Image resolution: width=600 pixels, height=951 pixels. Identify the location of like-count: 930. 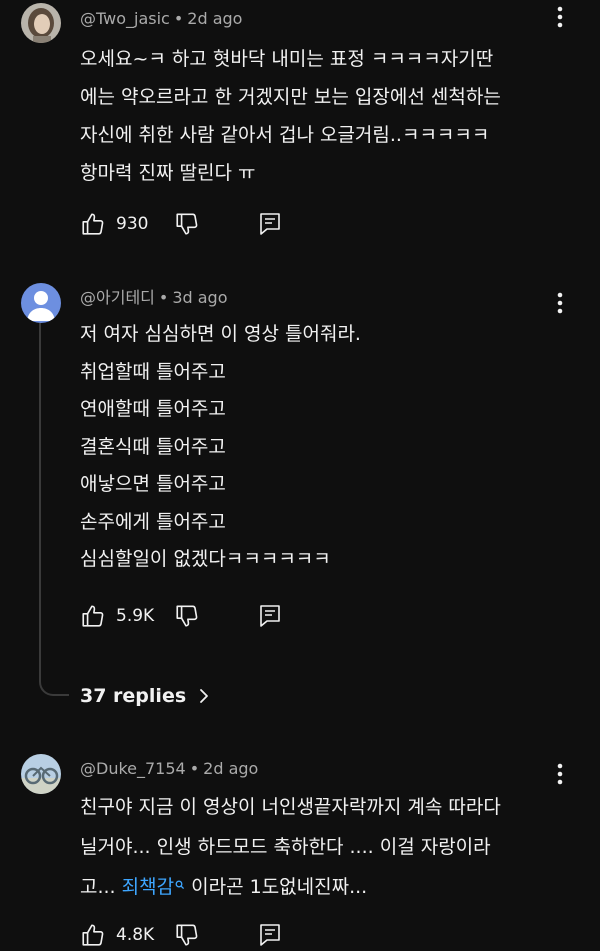
(132, 224).